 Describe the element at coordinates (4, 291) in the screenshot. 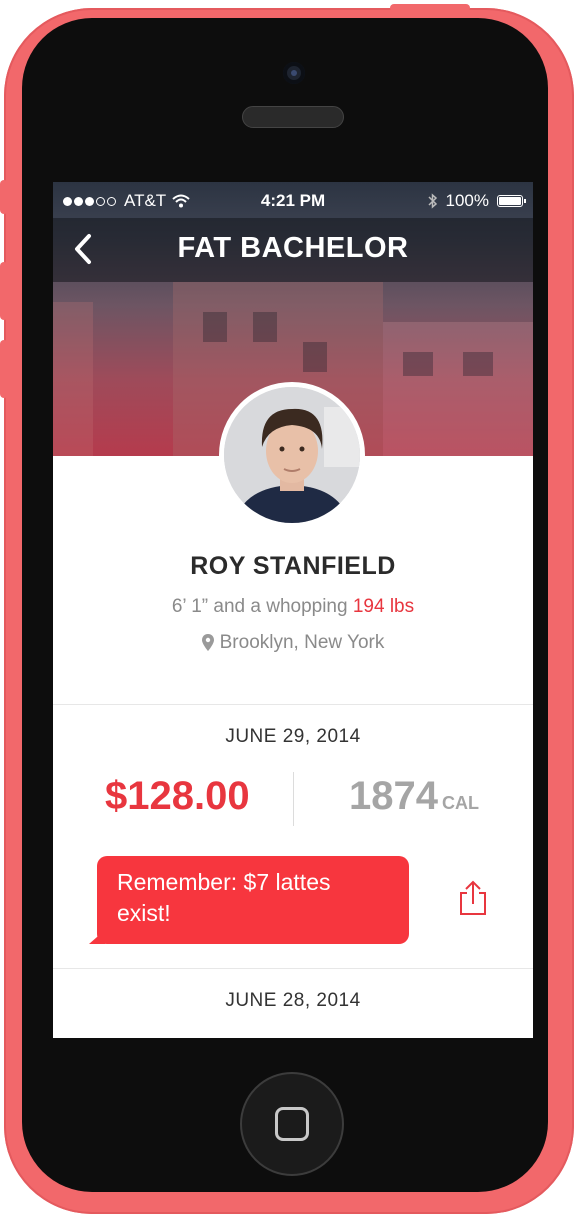

I see `volume-up-button` at that location.